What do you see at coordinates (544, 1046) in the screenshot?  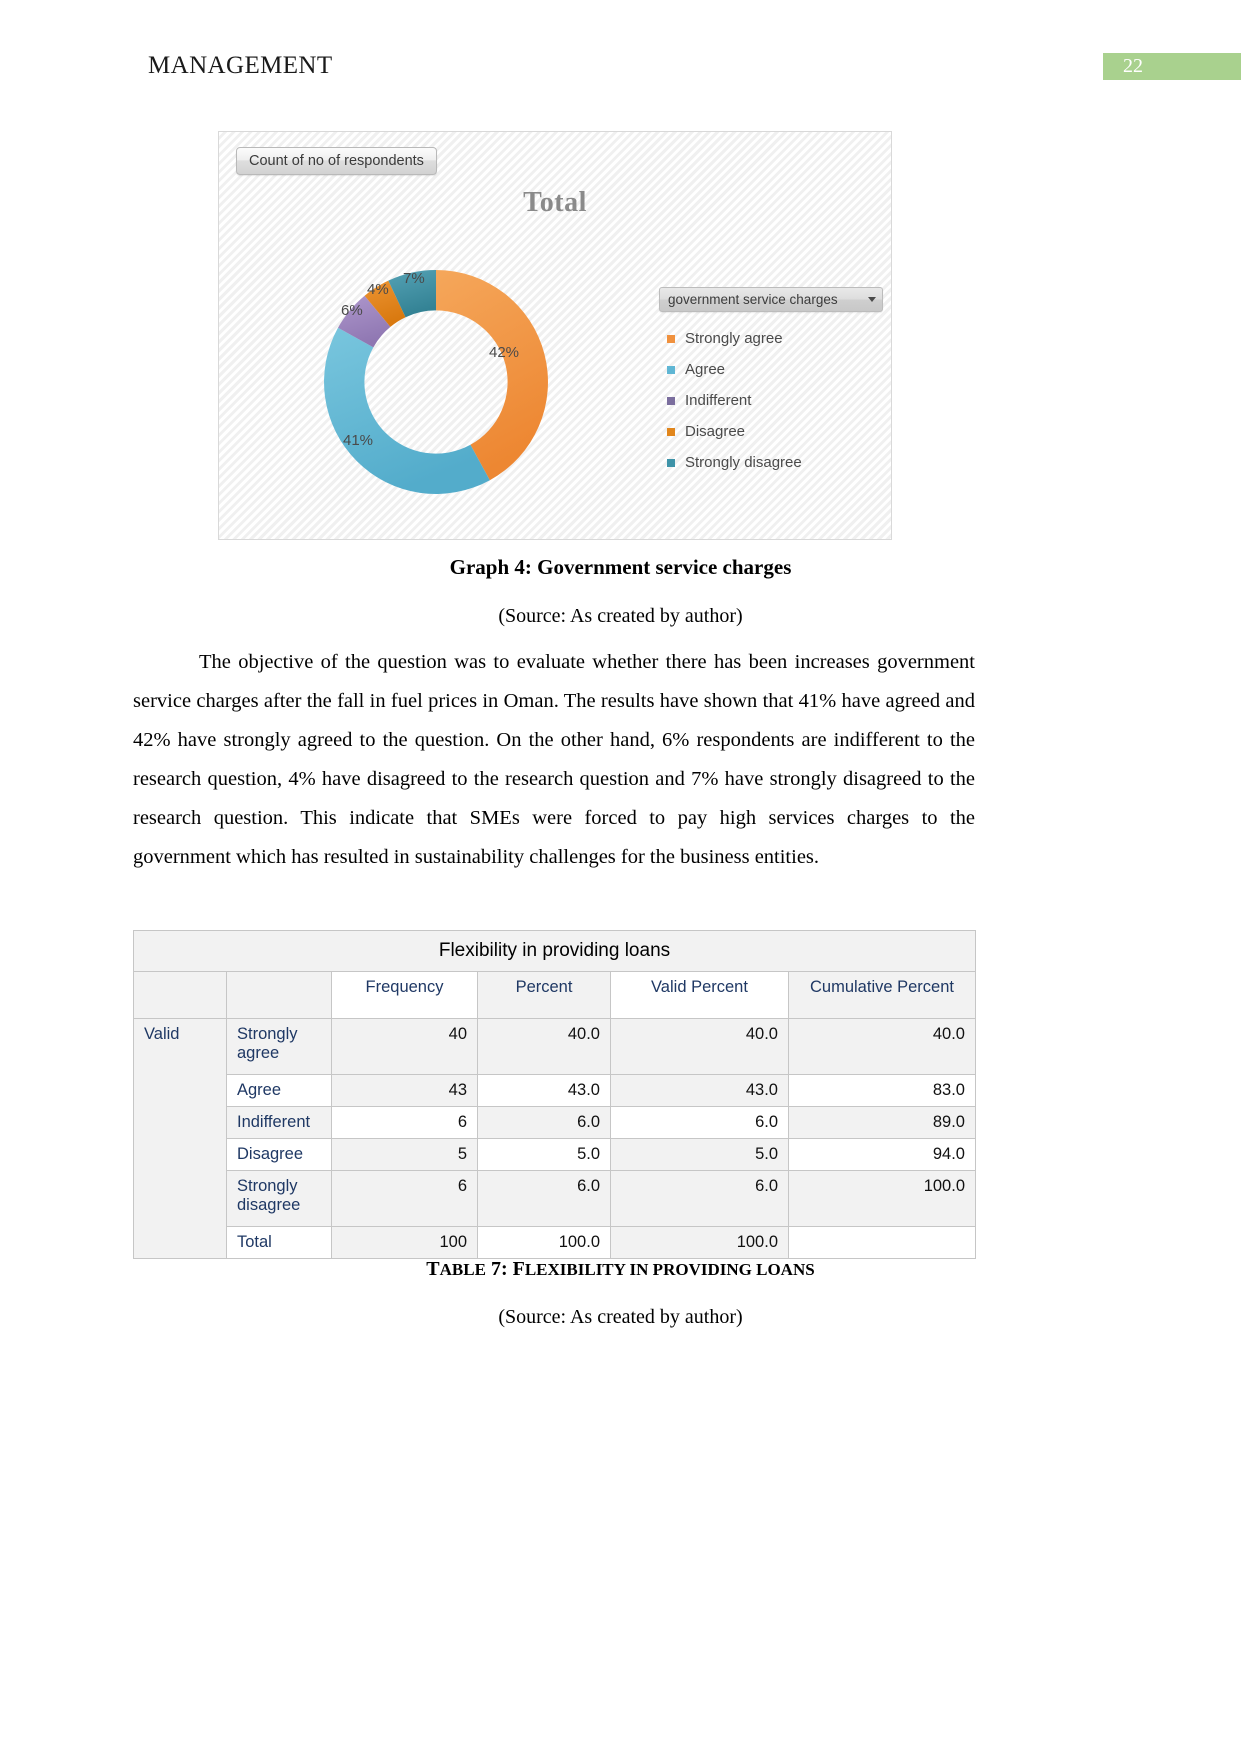 I see `cell-percent: 40.0` at bounding box center [544, 1046].